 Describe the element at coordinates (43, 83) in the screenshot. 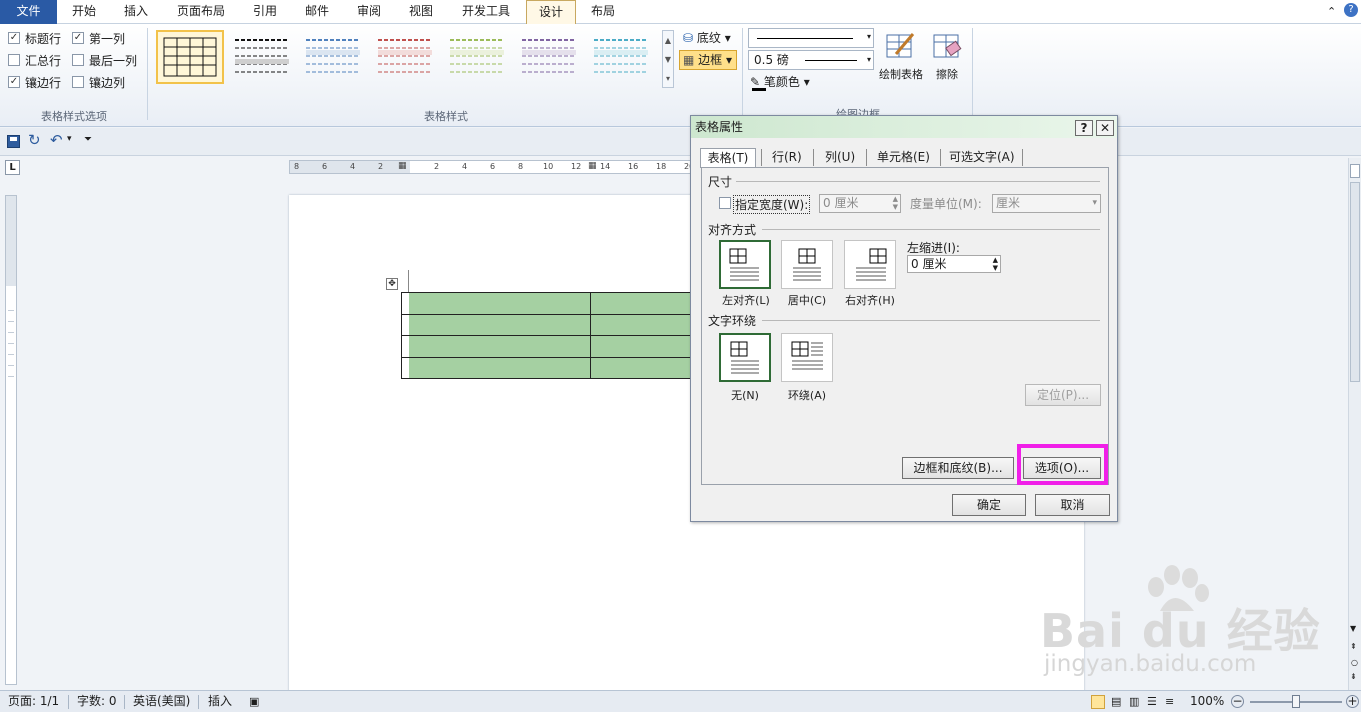

I see `banded-rows-label: 镶边行` at that location.